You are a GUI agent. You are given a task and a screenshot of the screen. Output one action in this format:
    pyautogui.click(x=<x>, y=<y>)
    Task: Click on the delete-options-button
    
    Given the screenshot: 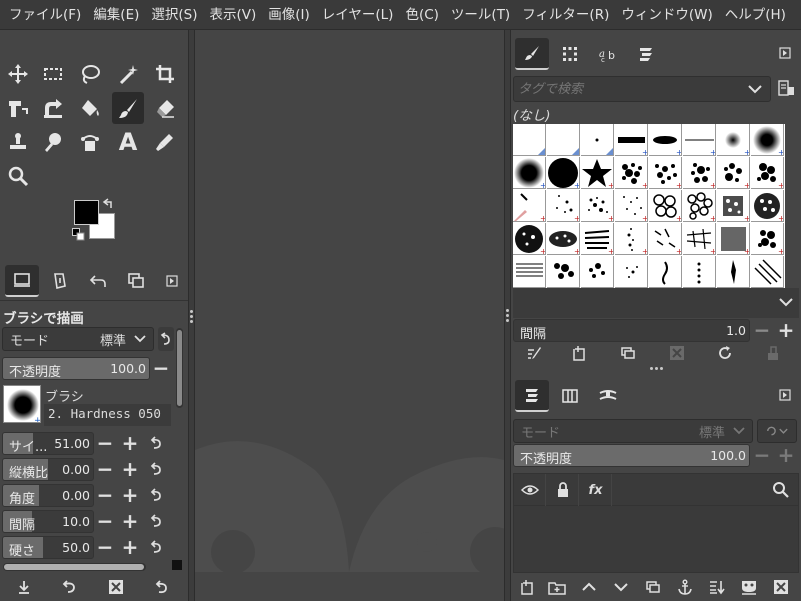 What is the action you would take?
    pyautogui.click(x=116, y=587)
    